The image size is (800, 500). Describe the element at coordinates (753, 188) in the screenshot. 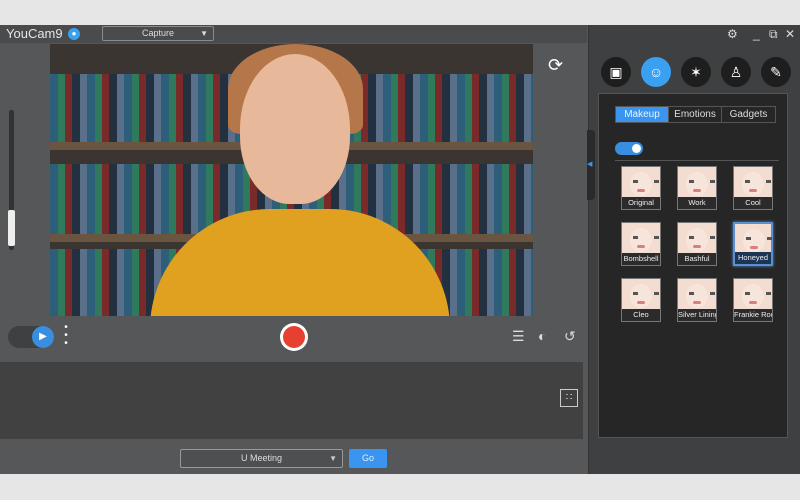

I see `look-cool: Cool` at that location.